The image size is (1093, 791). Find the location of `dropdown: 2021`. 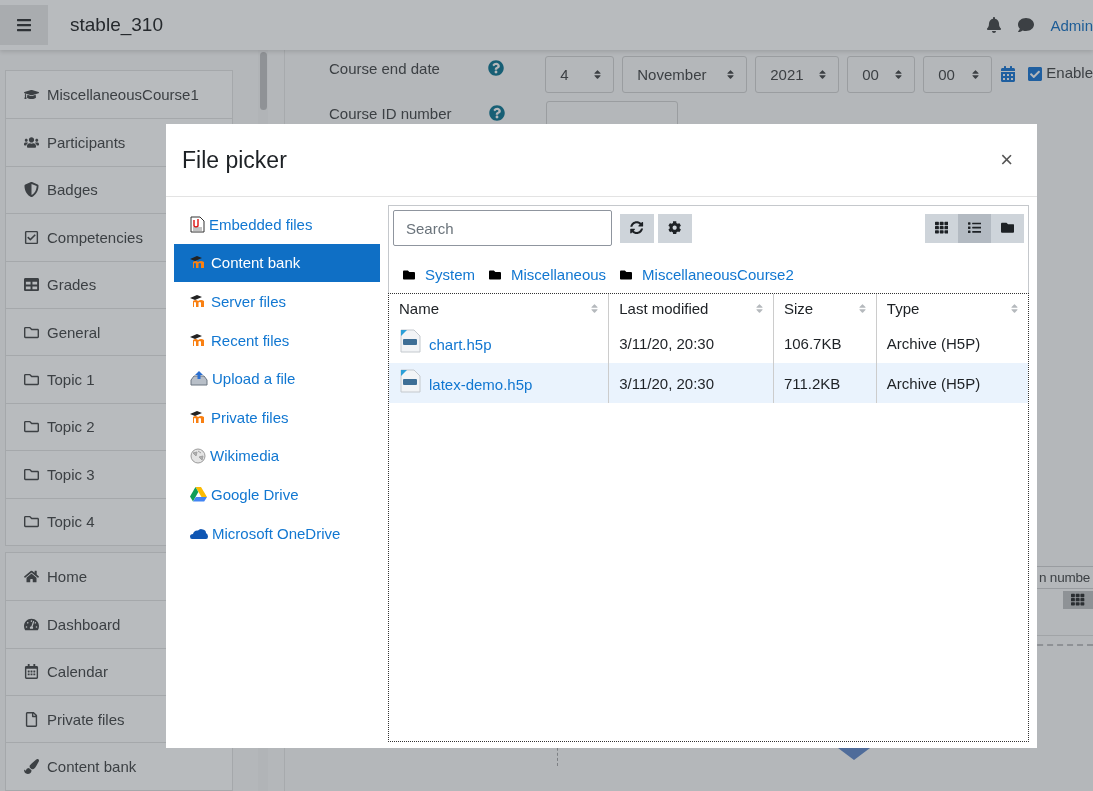

dropdown: 2021 is located at coordinates (797, 74).